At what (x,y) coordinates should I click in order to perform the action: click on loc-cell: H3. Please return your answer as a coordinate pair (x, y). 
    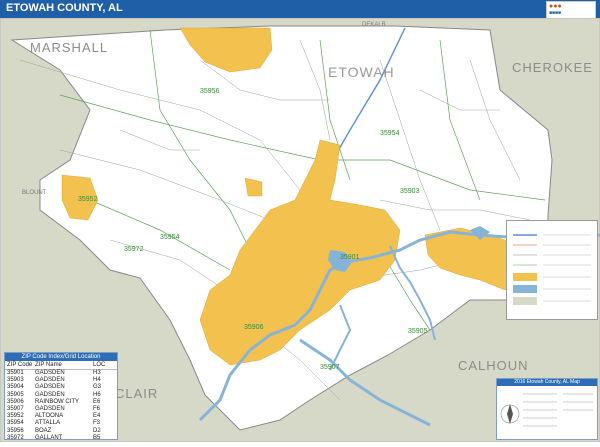
    Looking at the image, I should click on (97, 373).